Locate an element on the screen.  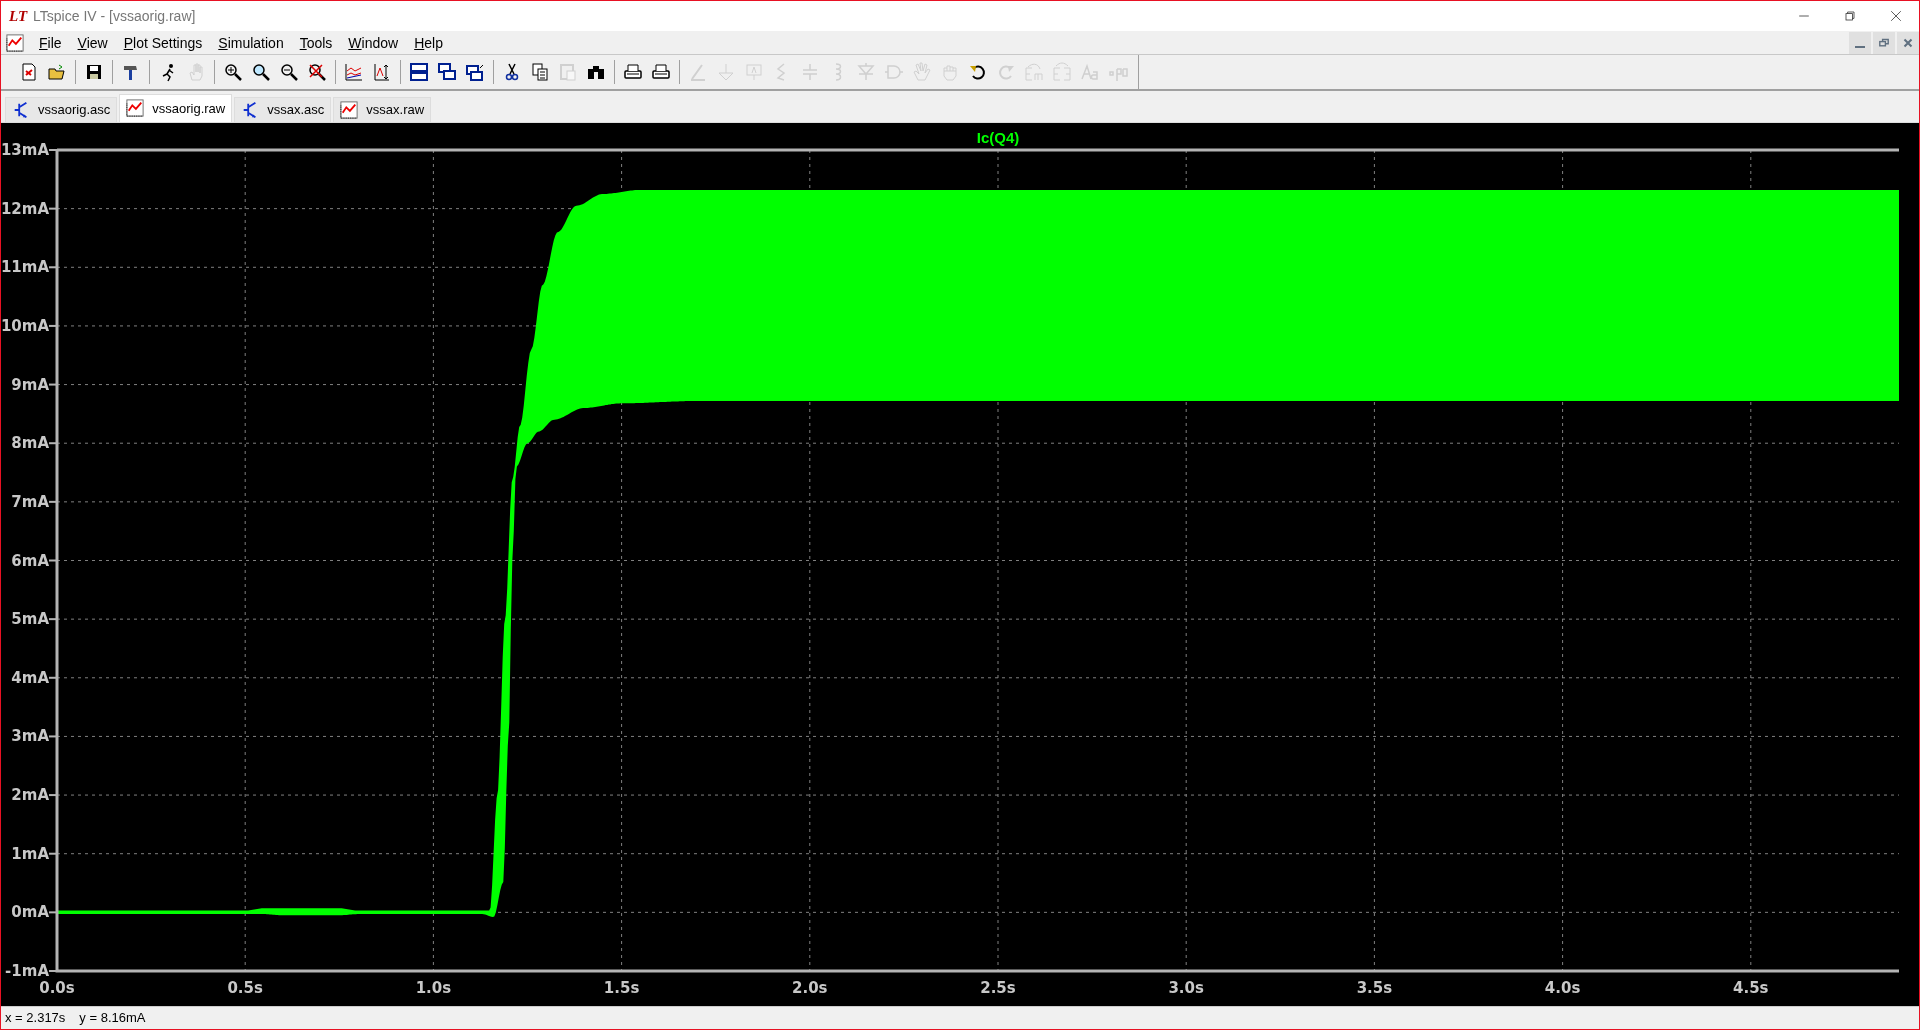
tick-label: 2mA is located at coordinates (30, 794).